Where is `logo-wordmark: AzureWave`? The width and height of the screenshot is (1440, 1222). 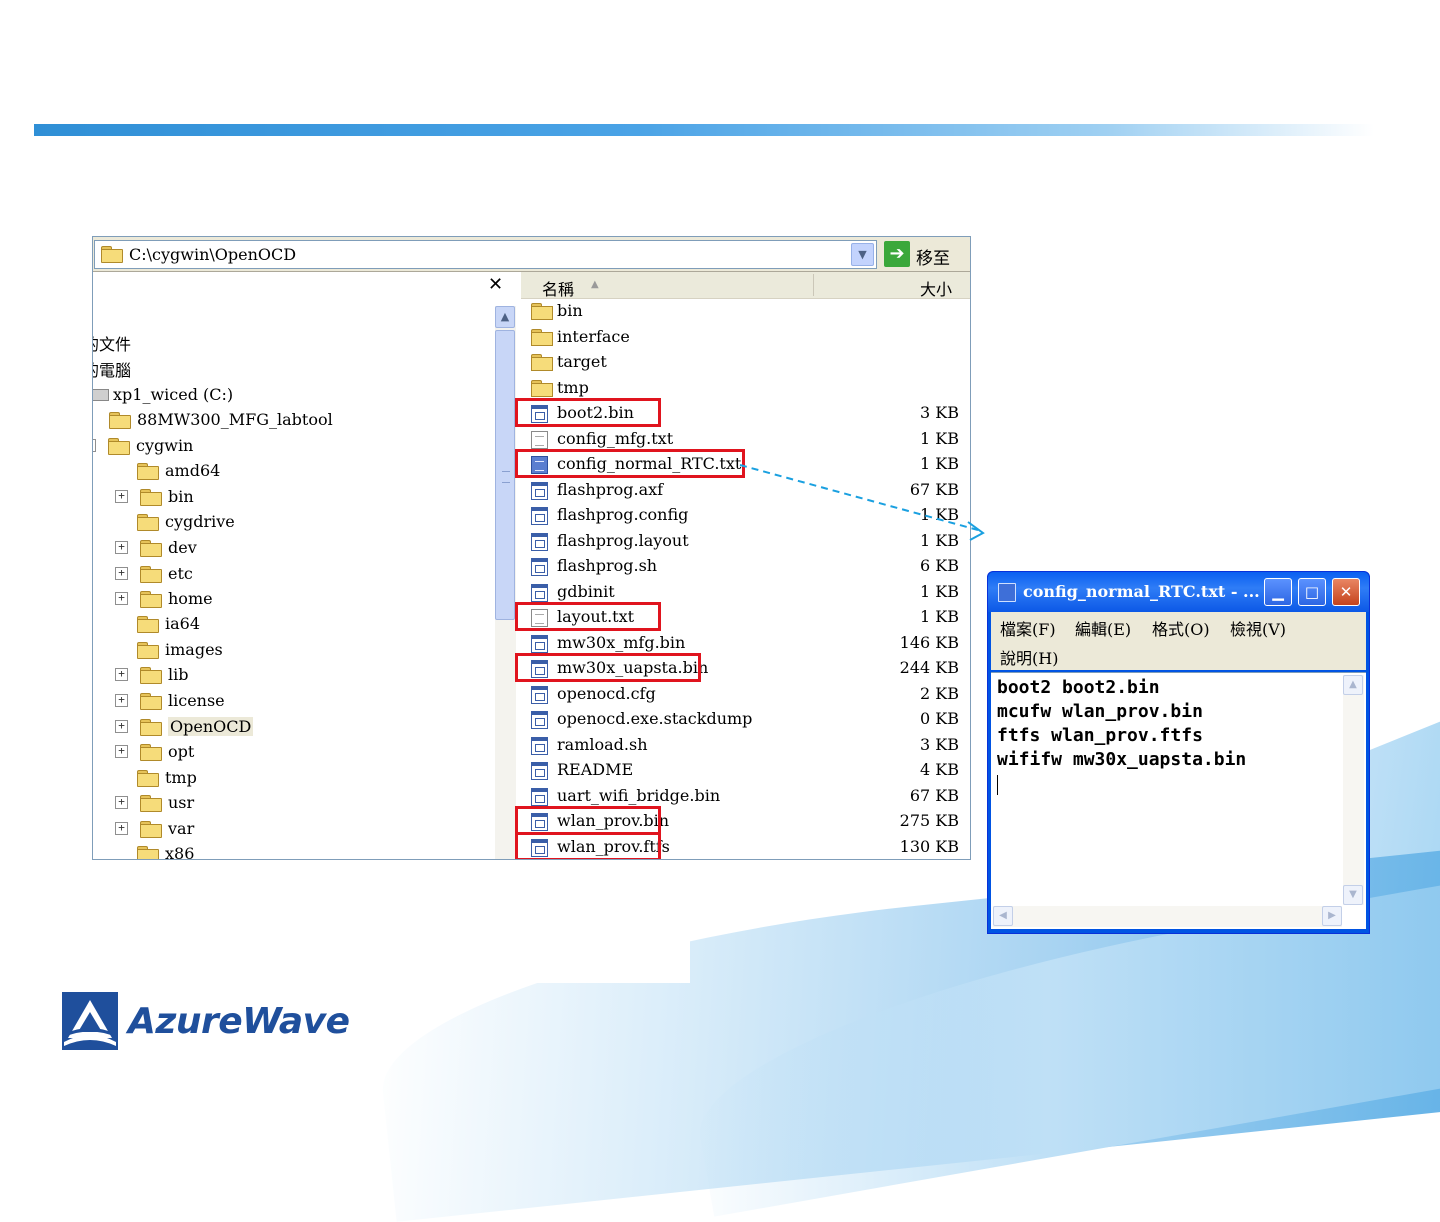
logo-wordmark: AzureWave is located at coordinates (239, 1021).